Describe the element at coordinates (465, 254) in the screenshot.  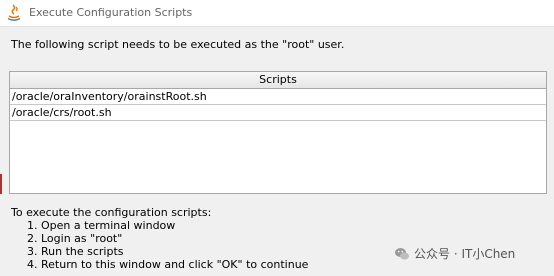
I see `watermark-text: 公众号 · IT小Chen` at that location.